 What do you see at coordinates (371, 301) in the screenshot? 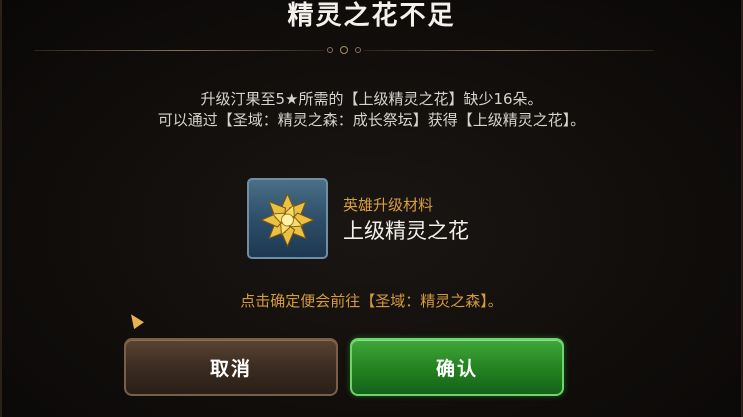
I see `navigation-hint: 点击确定便会前往【圣域：精灵之森】。` at bounding box center [371, 301].